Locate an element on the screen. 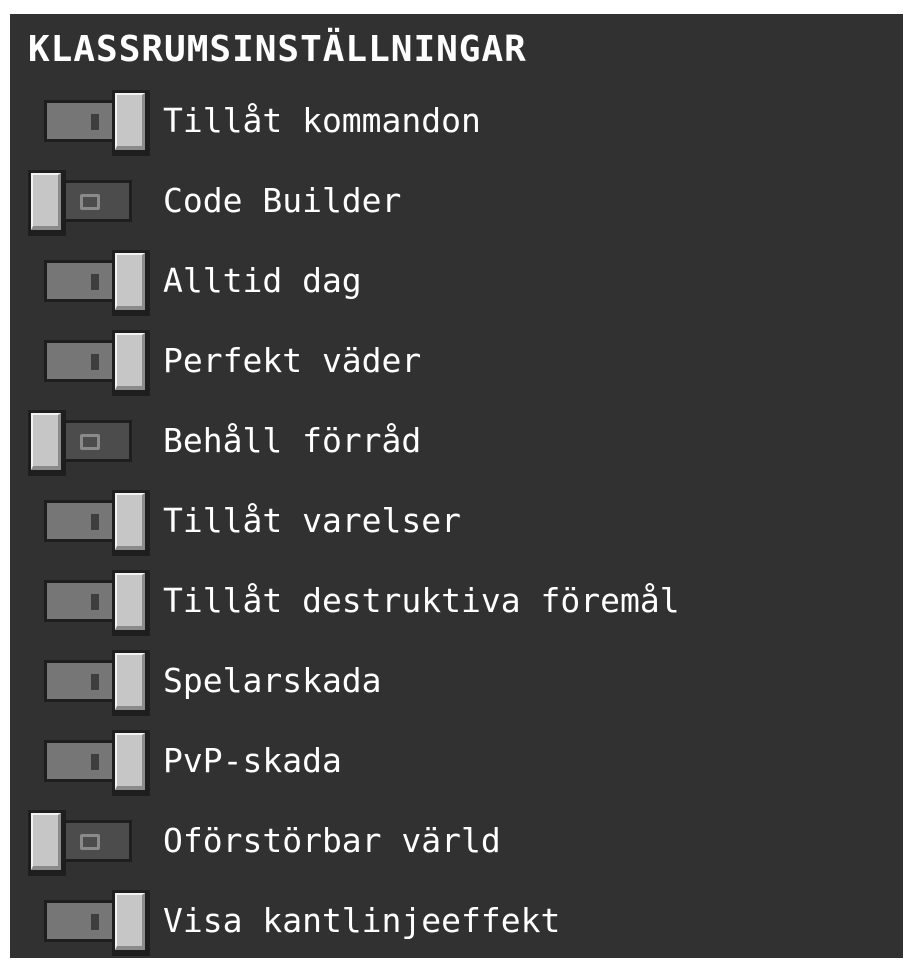  immutable-world-toggle is located at coordinates (83, 843).